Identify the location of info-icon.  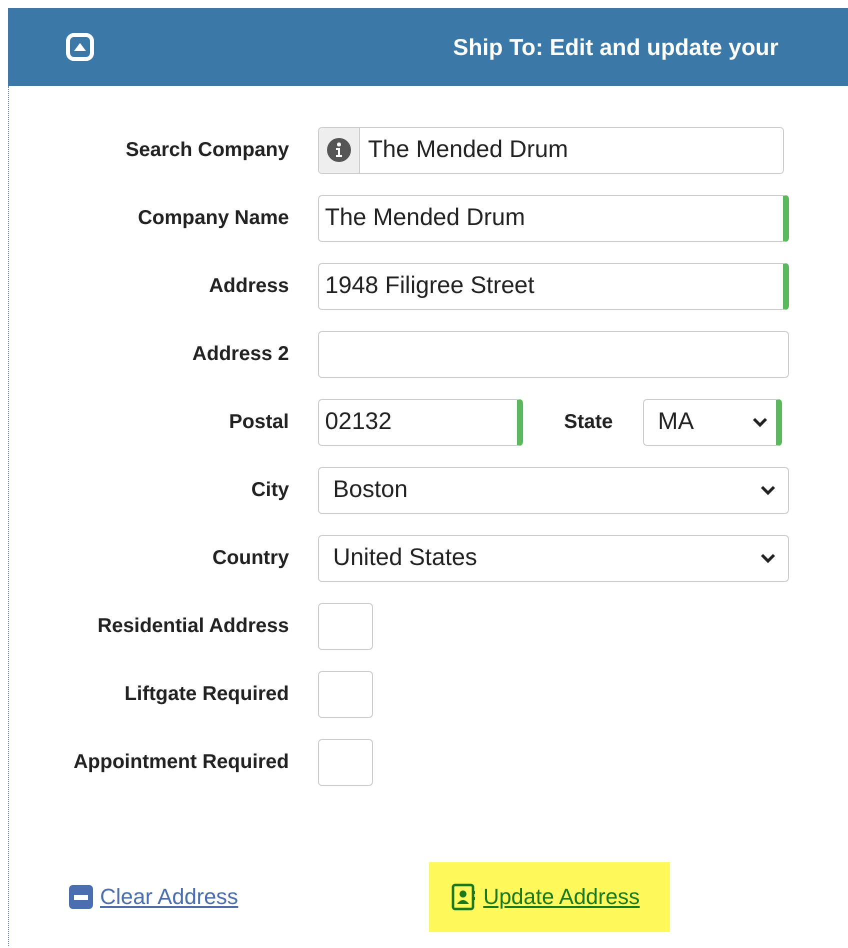
(339, 150).